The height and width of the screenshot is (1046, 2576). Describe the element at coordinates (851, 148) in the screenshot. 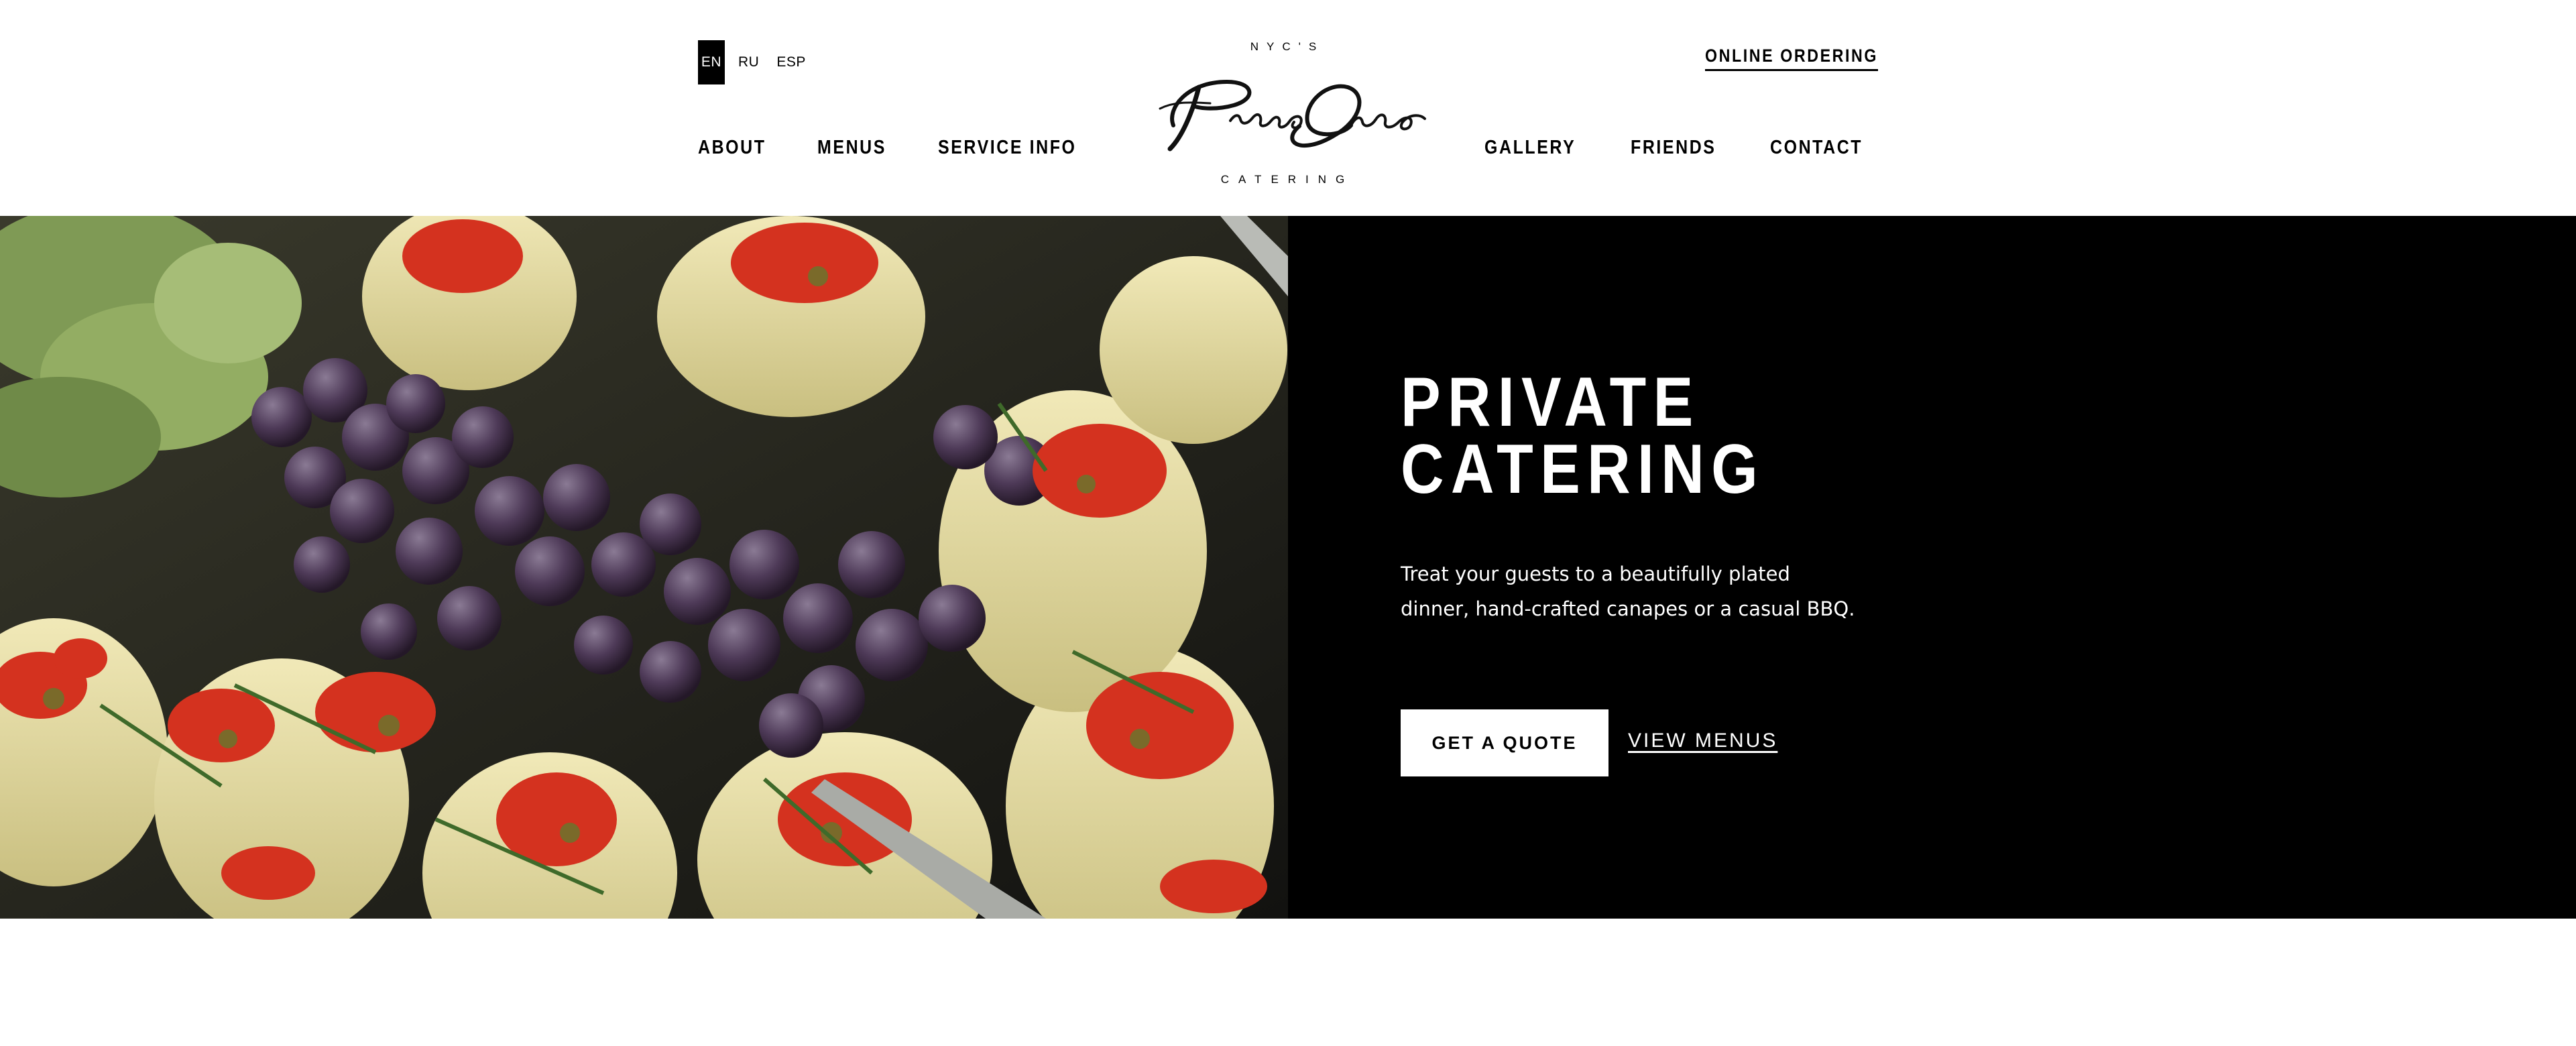

I see `nav-item-menus: MENUS` at that location.